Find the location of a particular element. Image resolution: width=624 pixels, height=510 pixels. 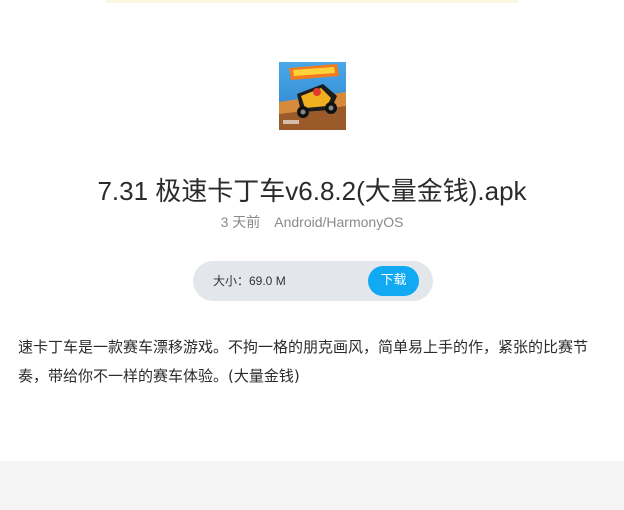

file-size: 大小：69.0 M is located at coordinates (249, 281).